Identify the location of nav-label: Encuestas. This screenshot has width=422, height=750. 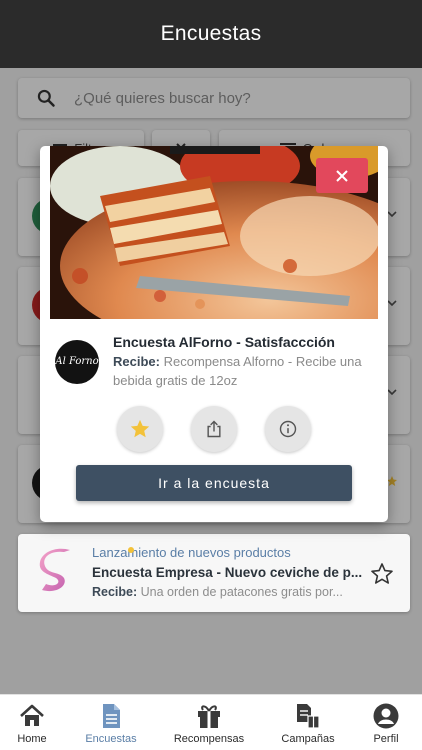
(111, 739).